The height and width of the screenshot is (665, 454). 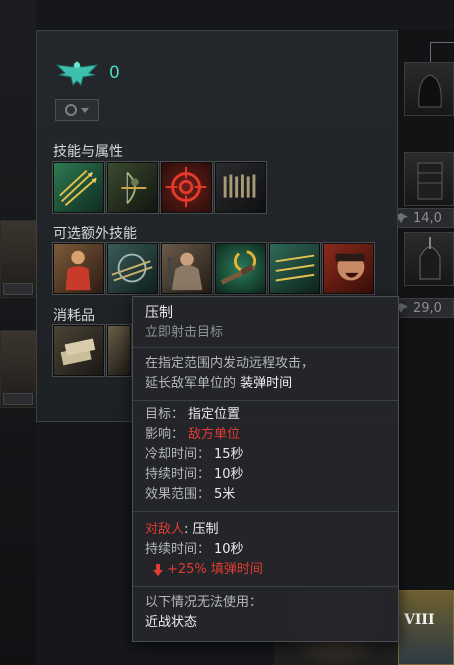 What do you see at coordinates (214, 434) in the screenshot?
I see `stat-value: 敌方单位` at bounding box center [214, 434].